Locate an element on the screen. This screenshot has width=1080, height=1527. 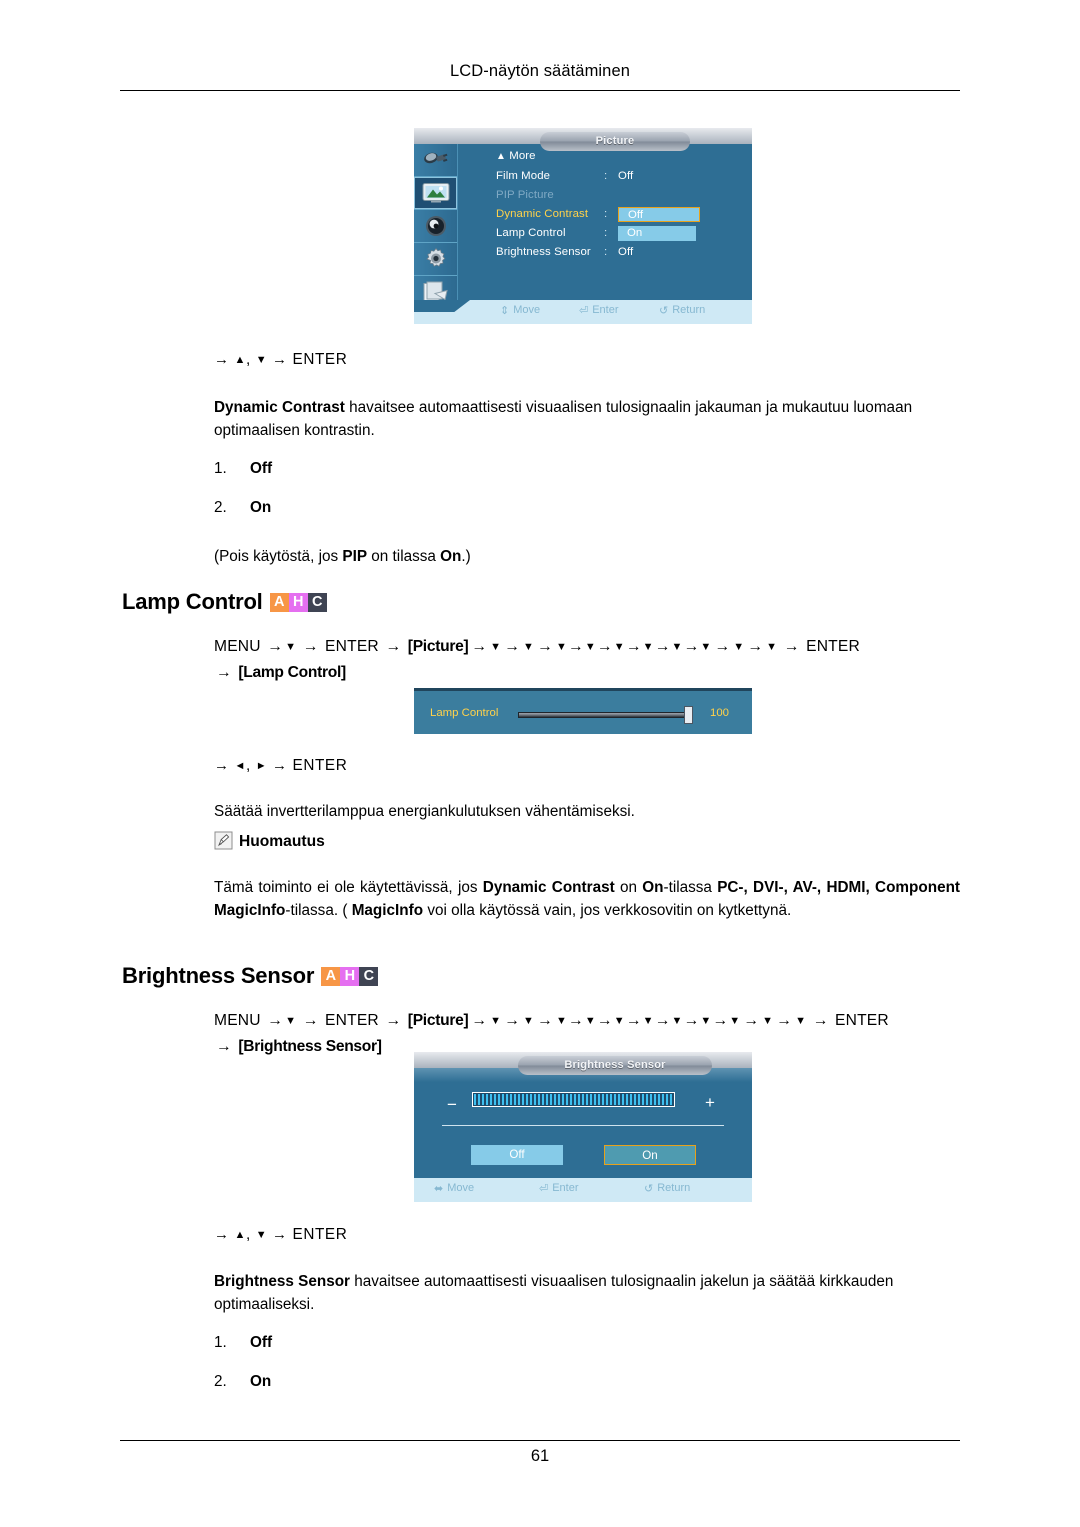
rail-item-input-source is located at coordinates (435, 160).